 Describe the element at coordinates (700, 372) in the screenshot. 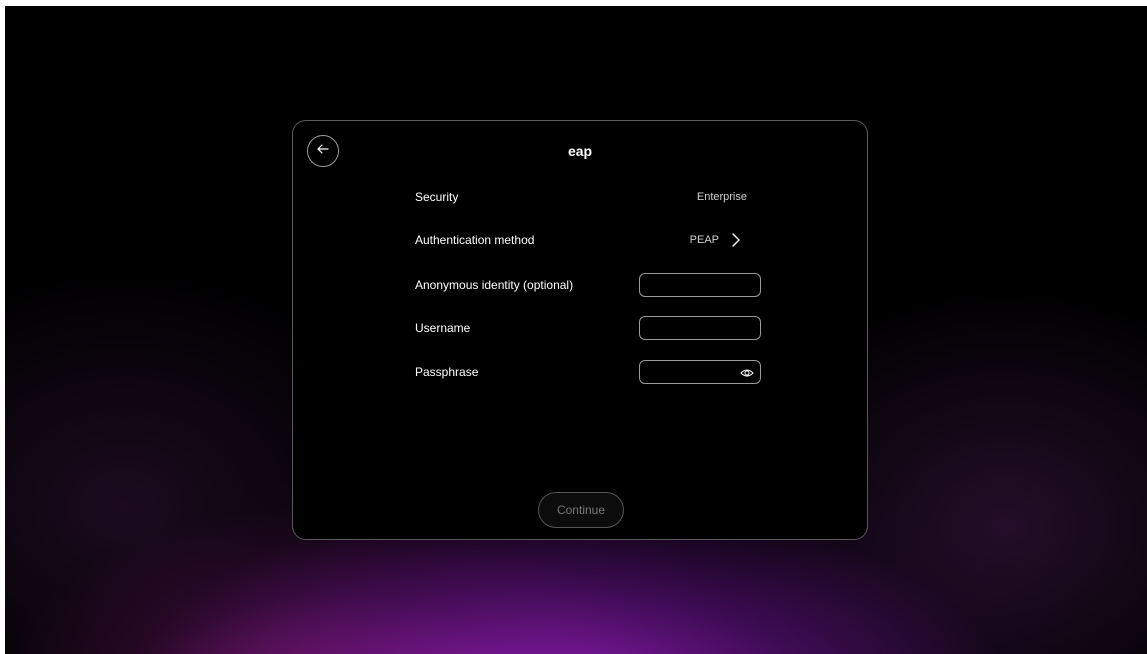

I see `passphrase-field` at that location.